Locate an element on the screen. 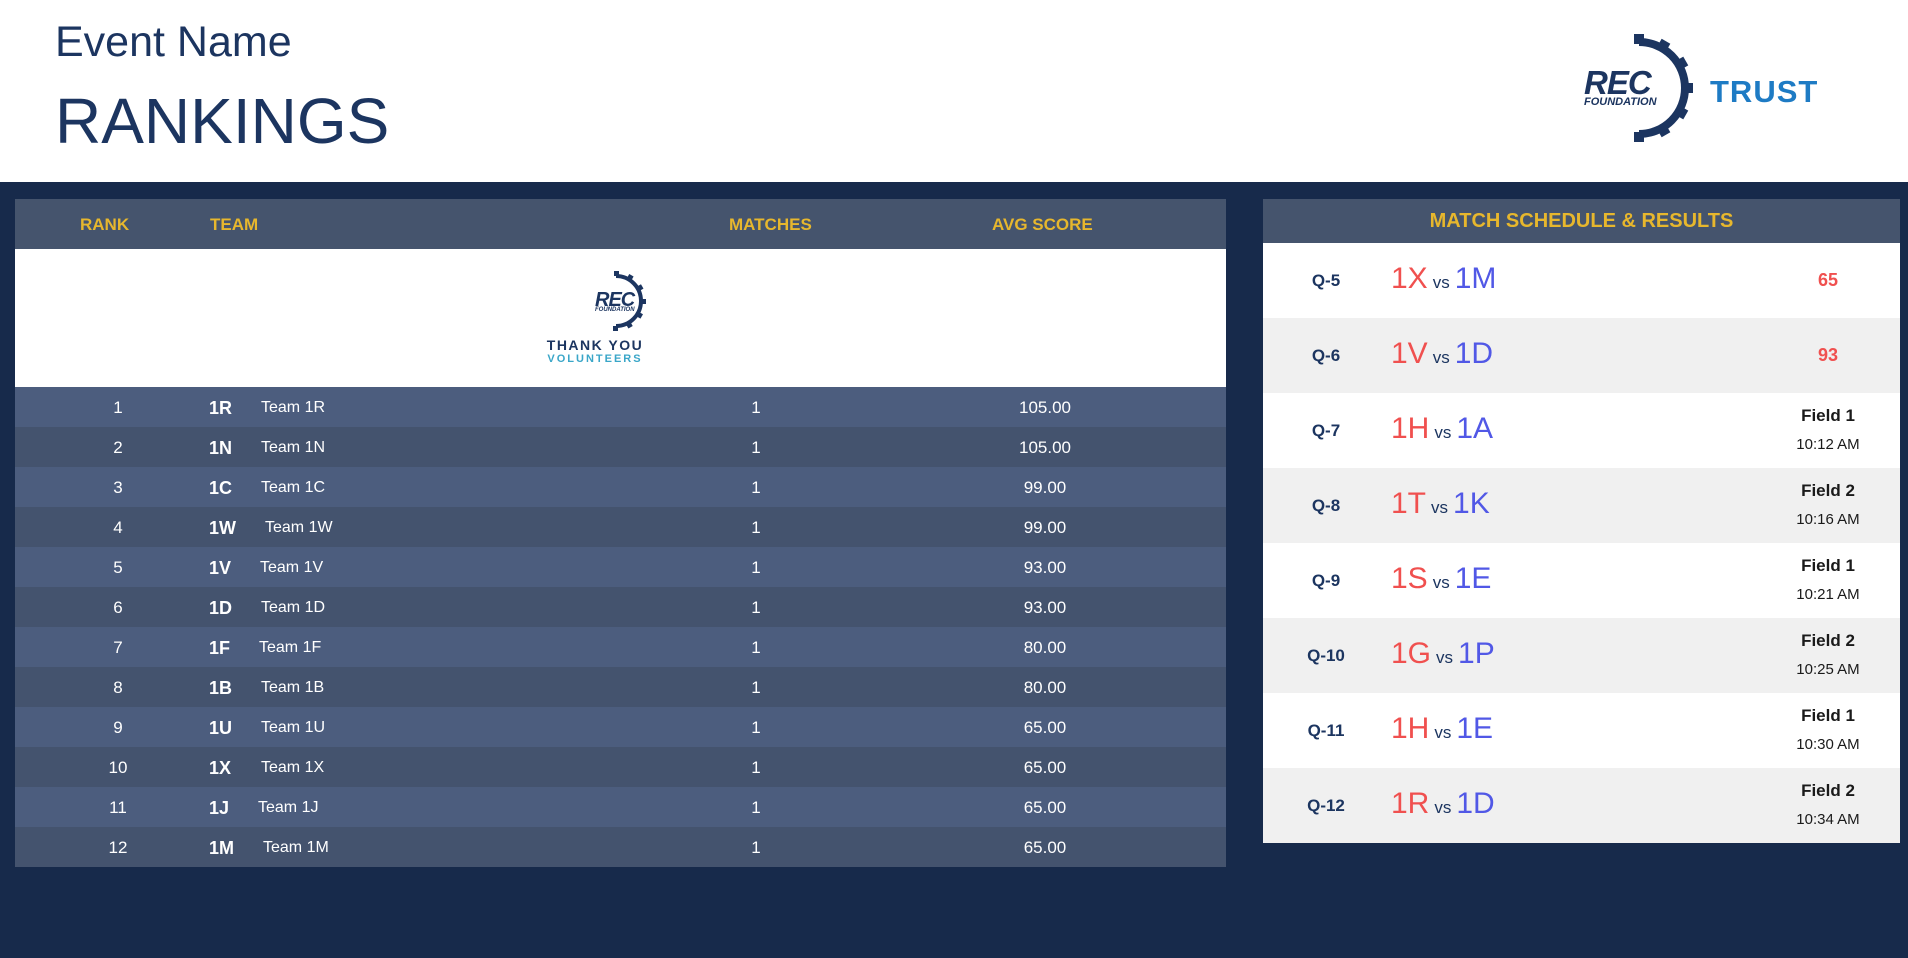  schedule-title: MATCH SCHEDULE & RESULTS is located at coordinates (1581, 221).